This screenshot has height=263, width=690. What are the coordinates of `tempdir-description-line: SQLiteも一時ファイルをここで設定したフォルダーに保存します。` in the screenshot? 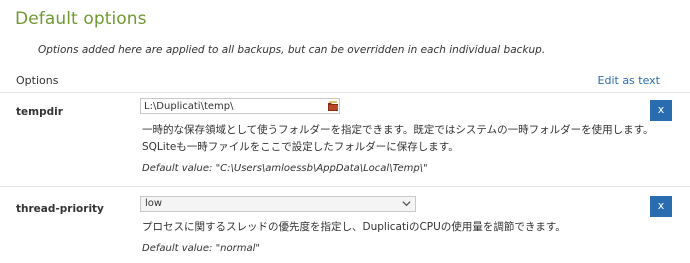 It's located at (300, 147).